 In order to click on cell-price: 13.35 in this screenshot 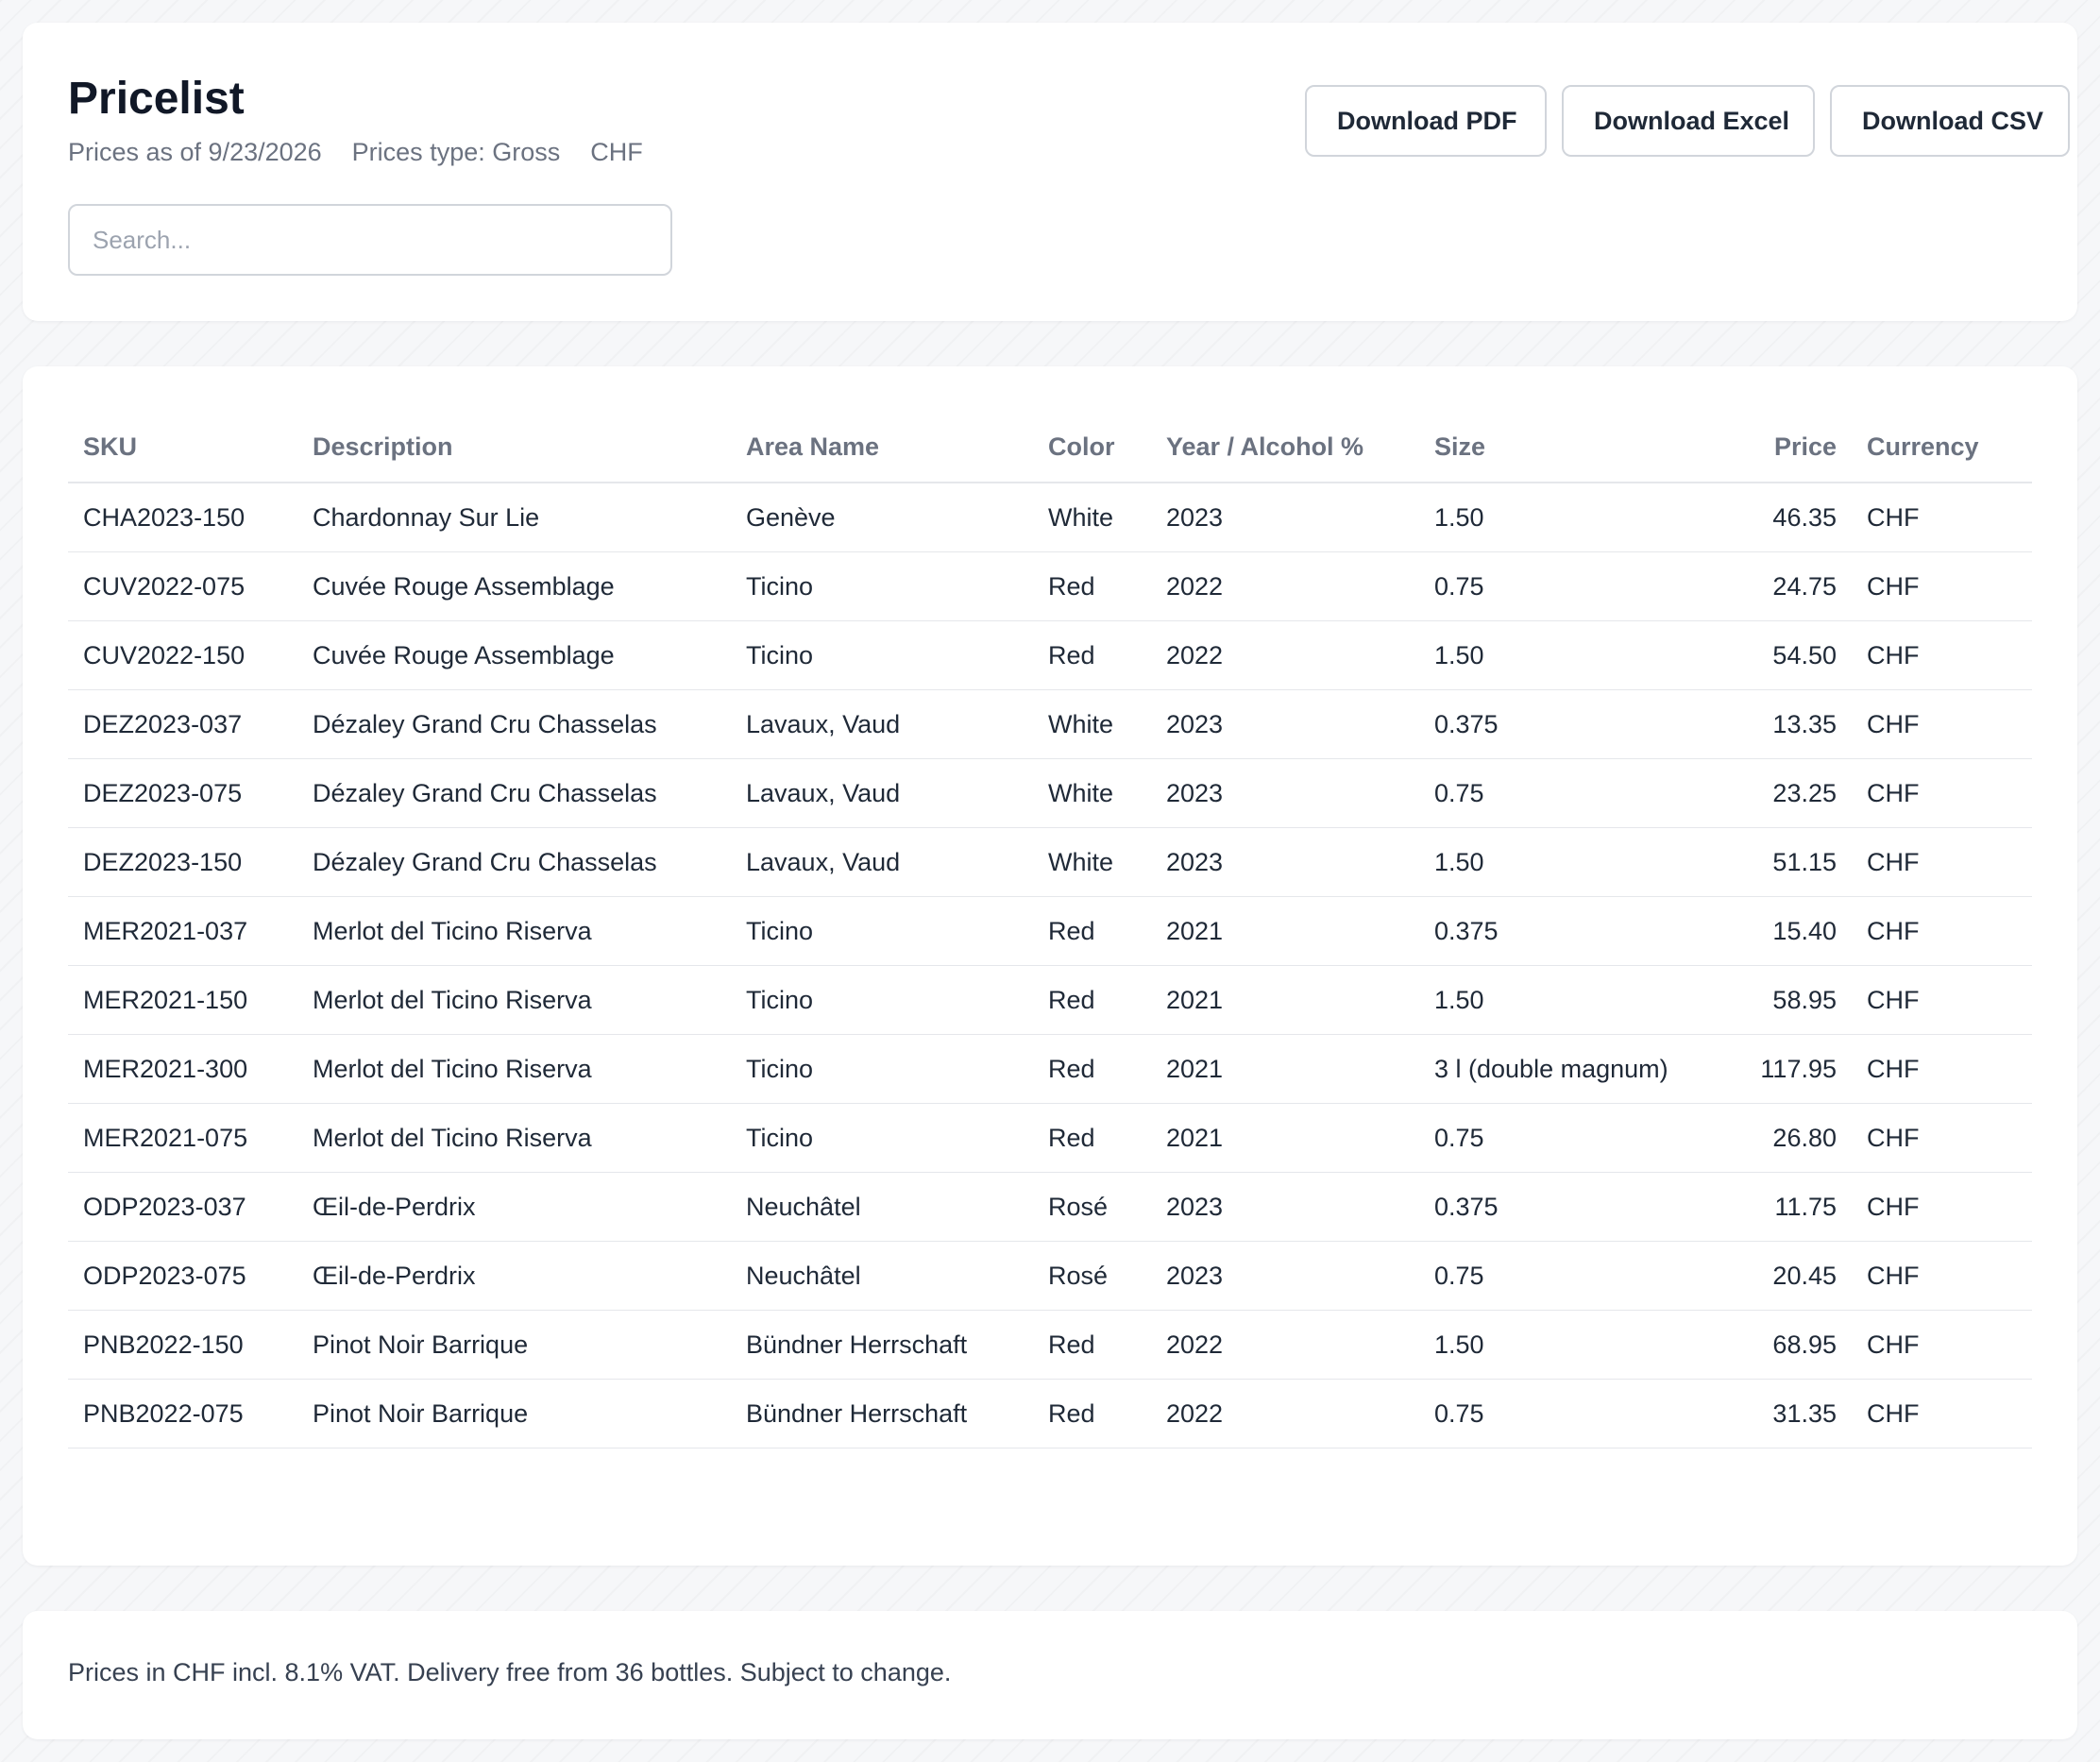, I will do `click(1785, 724)`.